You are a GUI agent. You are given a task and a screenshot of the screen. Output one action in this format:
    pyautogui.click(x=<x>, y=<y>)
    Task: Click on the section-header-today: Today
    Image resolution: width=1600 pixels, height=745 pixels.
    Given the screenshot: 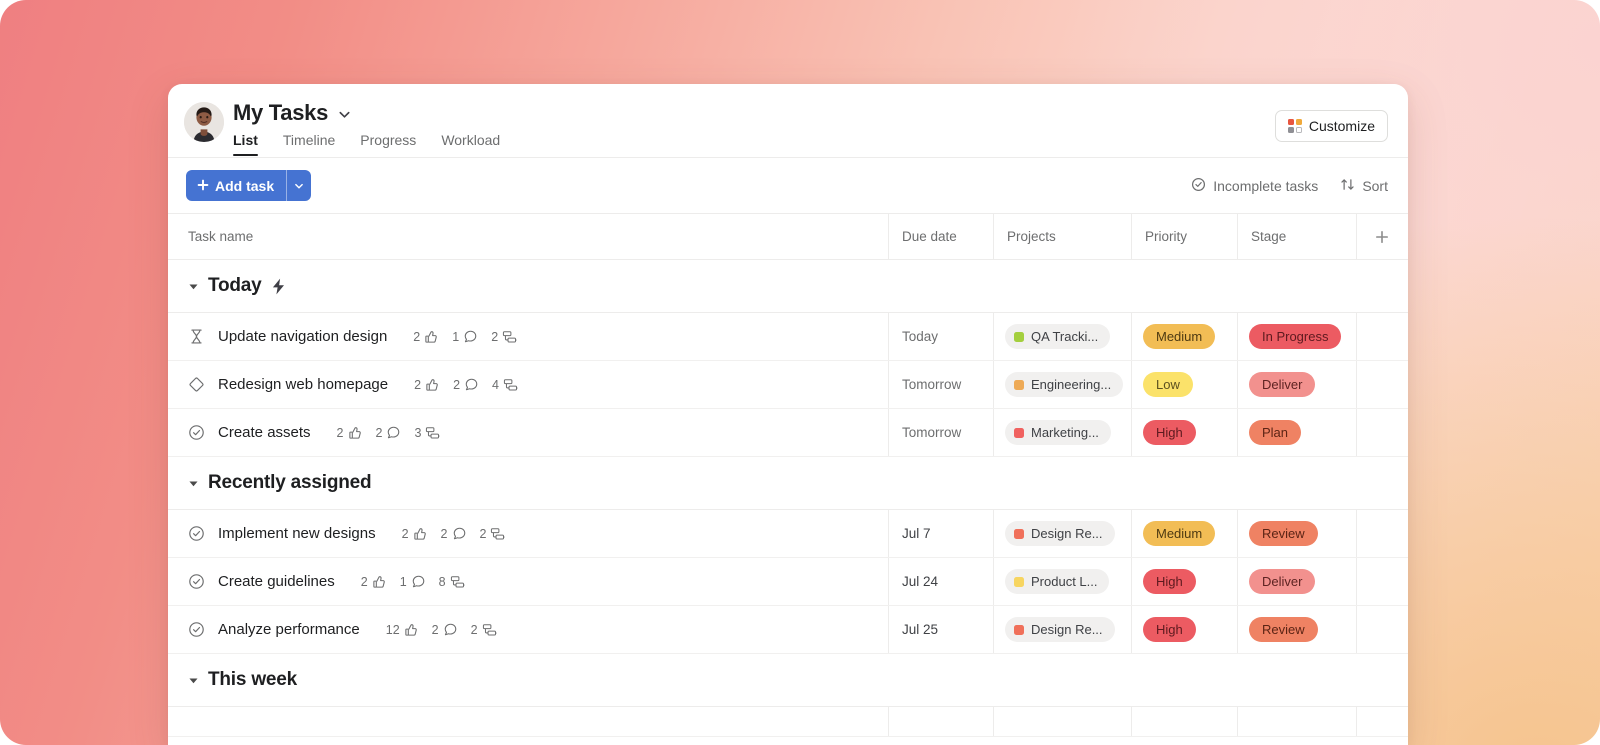 What is the action you would take?
    pyautogui.click(x=788, y=286)
    